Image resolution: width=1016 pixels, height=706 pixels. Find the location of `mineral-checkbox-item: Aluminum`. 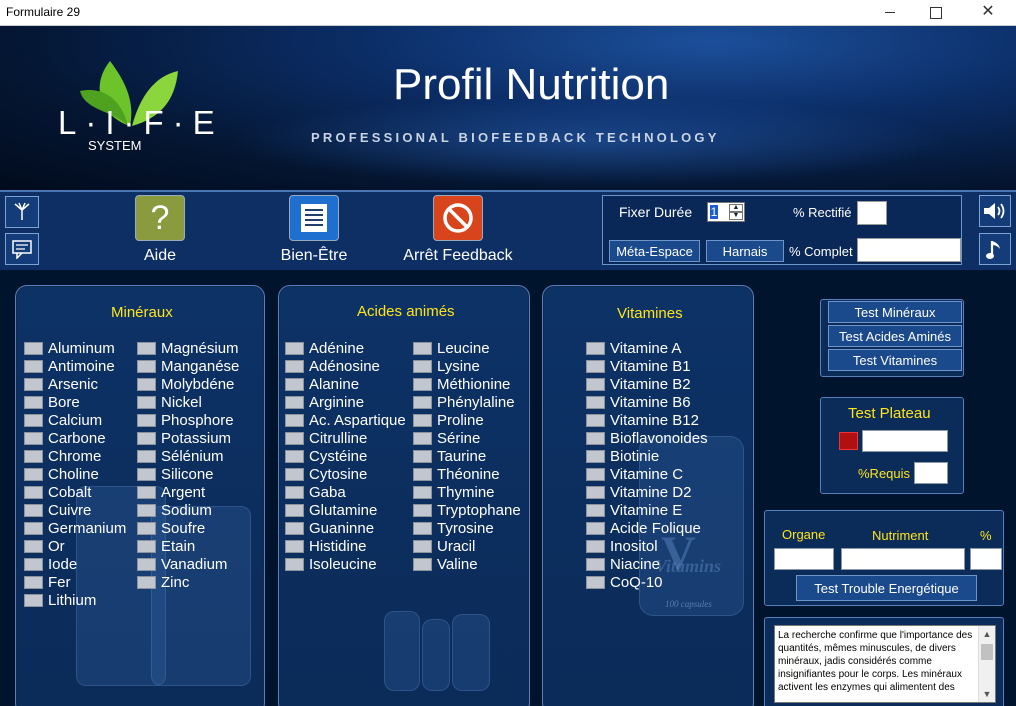

mineral-checkbox-item: Aluminum is located at coordinates (69, 348).